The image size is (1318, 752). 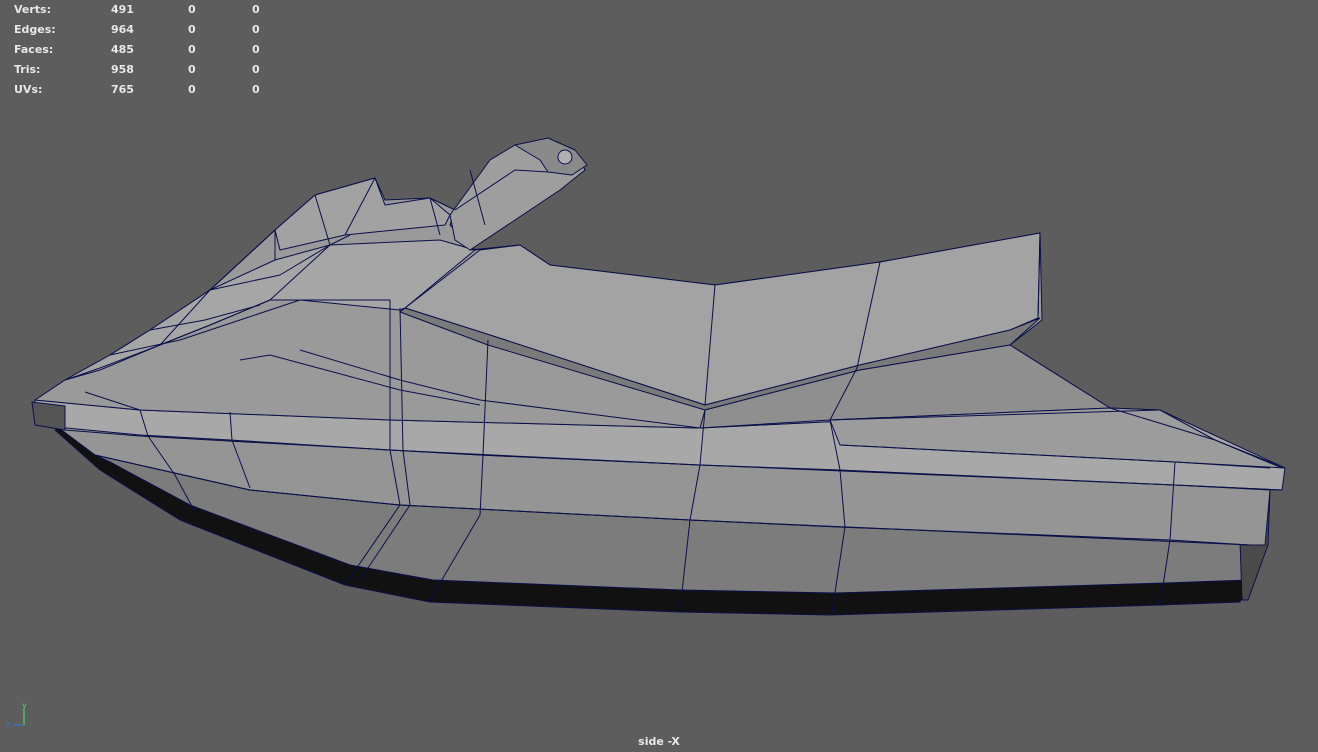 What do you see at coordinates (48, 416) in the screenshot?
I see `nose-cap-face` at bounding box center [48, 416].